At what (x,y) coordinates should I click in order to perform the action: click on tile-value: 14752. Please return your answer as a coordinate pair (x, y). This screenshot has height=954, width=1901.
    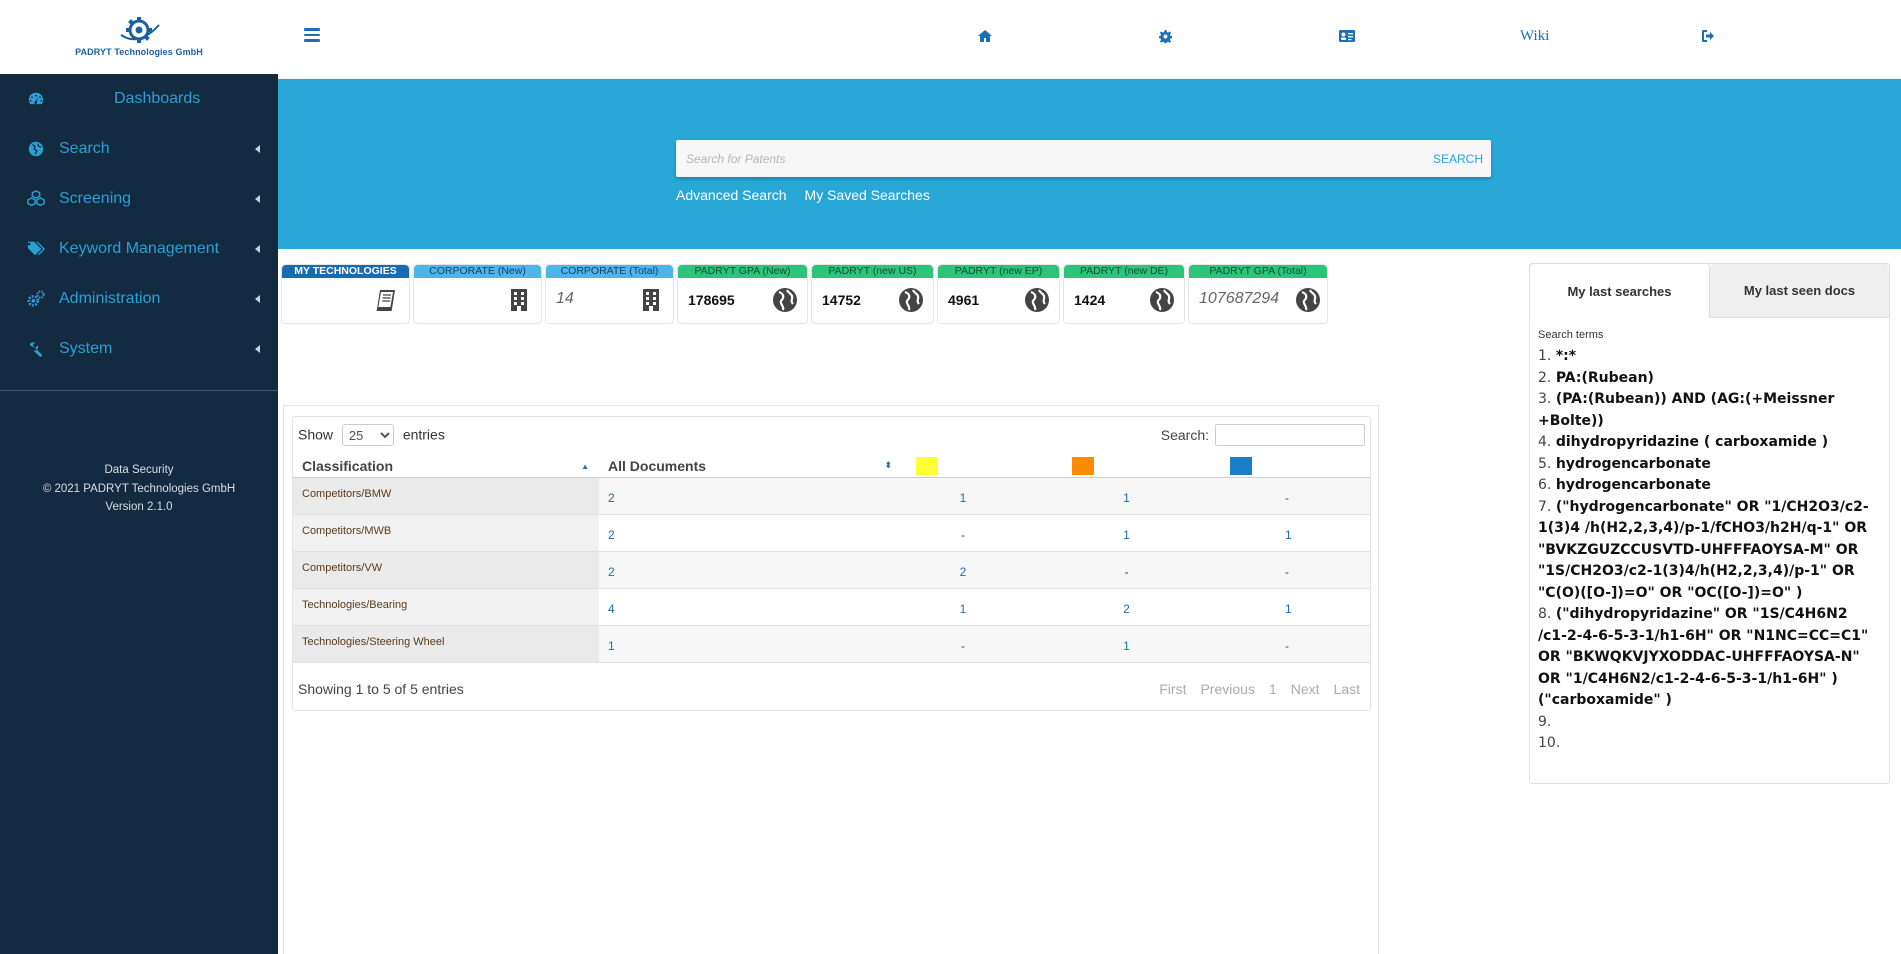
    Looking at the image, I should click on (841, 300).